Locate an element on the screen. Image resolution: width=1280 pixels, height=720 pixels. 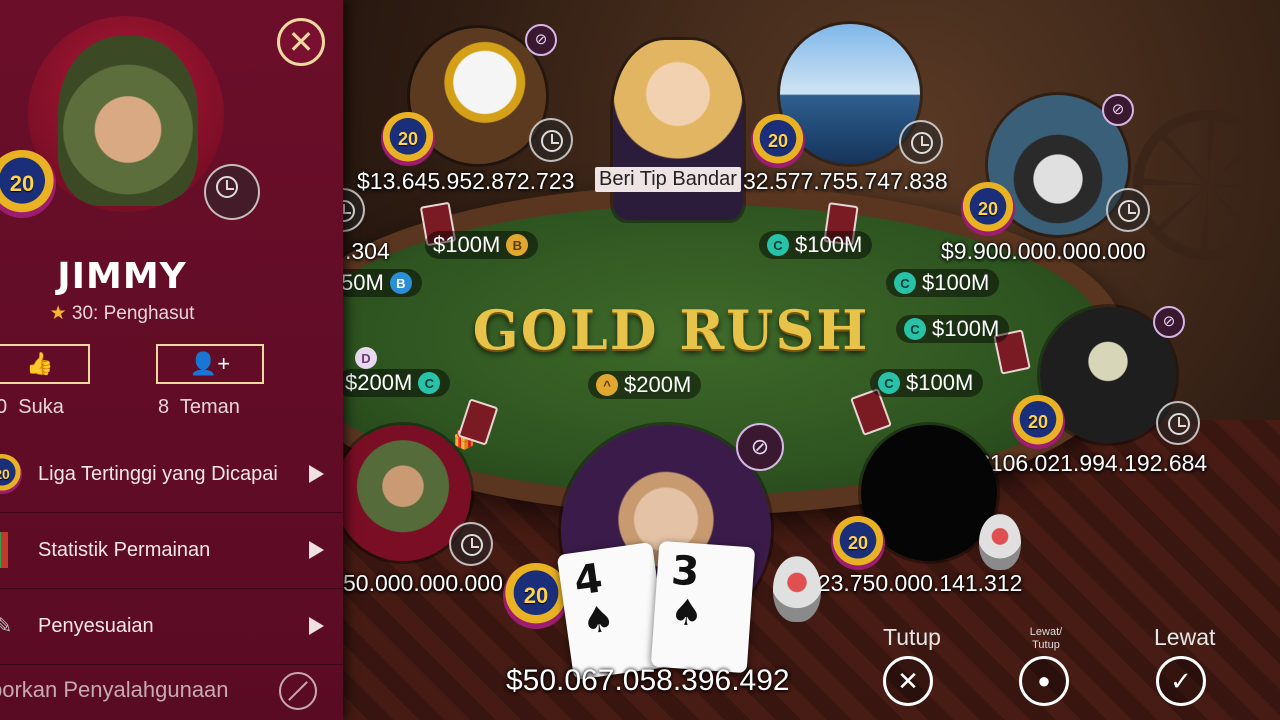
check-label: Lewat is located at coordinates (1185, 637).